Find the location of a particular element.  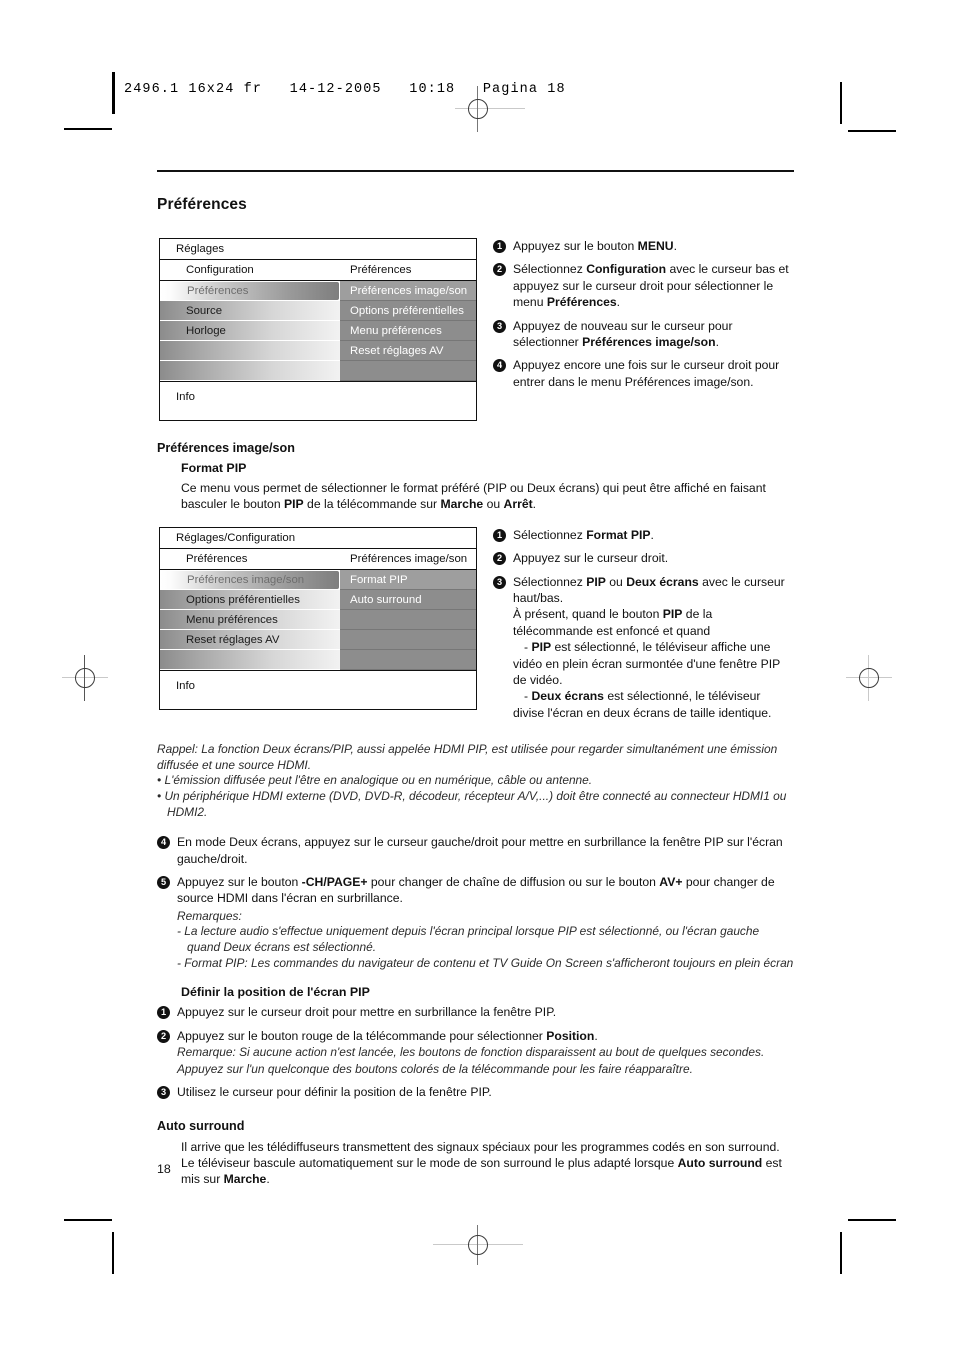

osd-item-source: Source is located at coordinates (250, 311).